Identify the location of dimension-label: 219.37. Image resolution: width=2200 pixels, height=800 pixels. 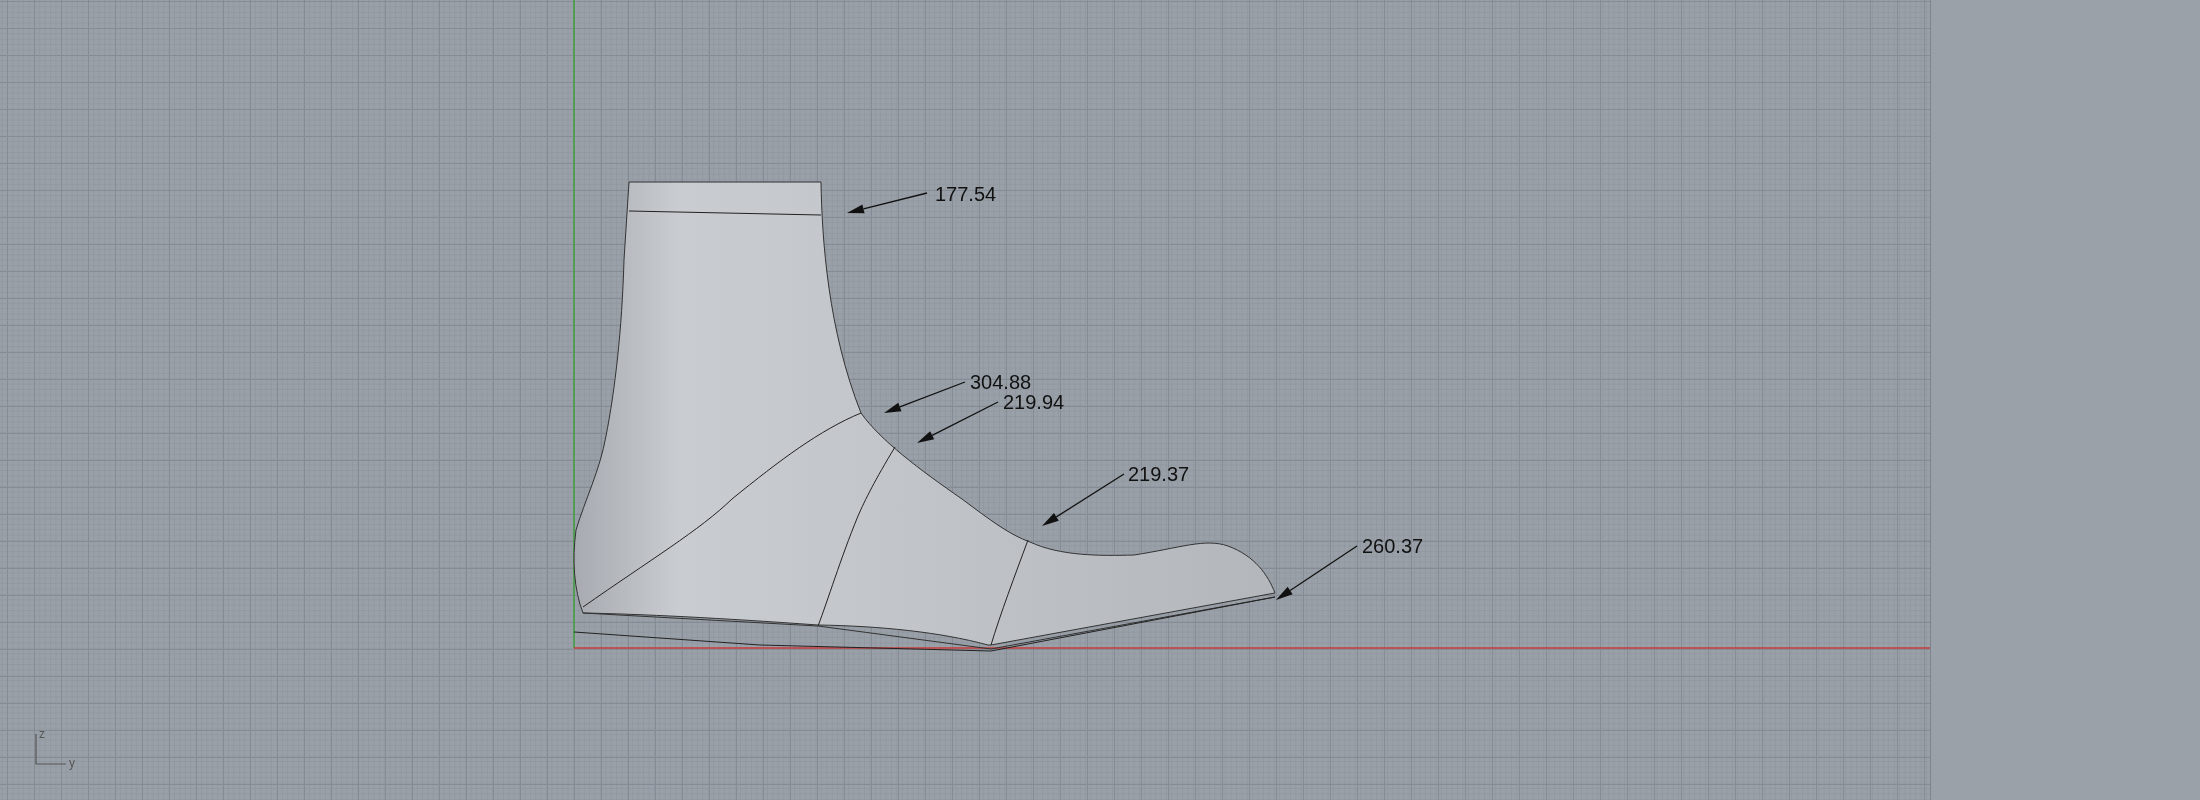
(1159, 474).